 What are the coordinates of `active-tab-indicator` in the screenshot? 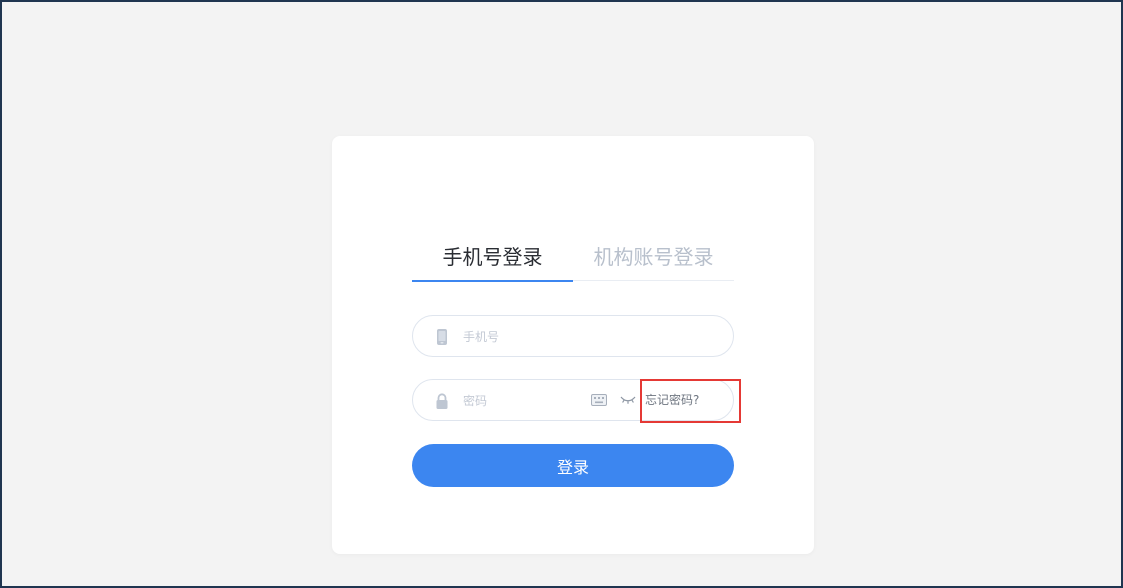 It's located at (492, 281).